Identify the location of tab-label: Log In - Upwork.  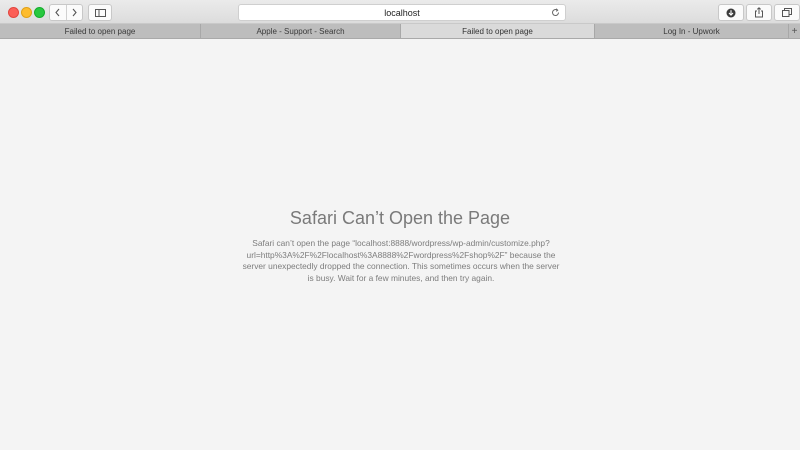
(691, 31).